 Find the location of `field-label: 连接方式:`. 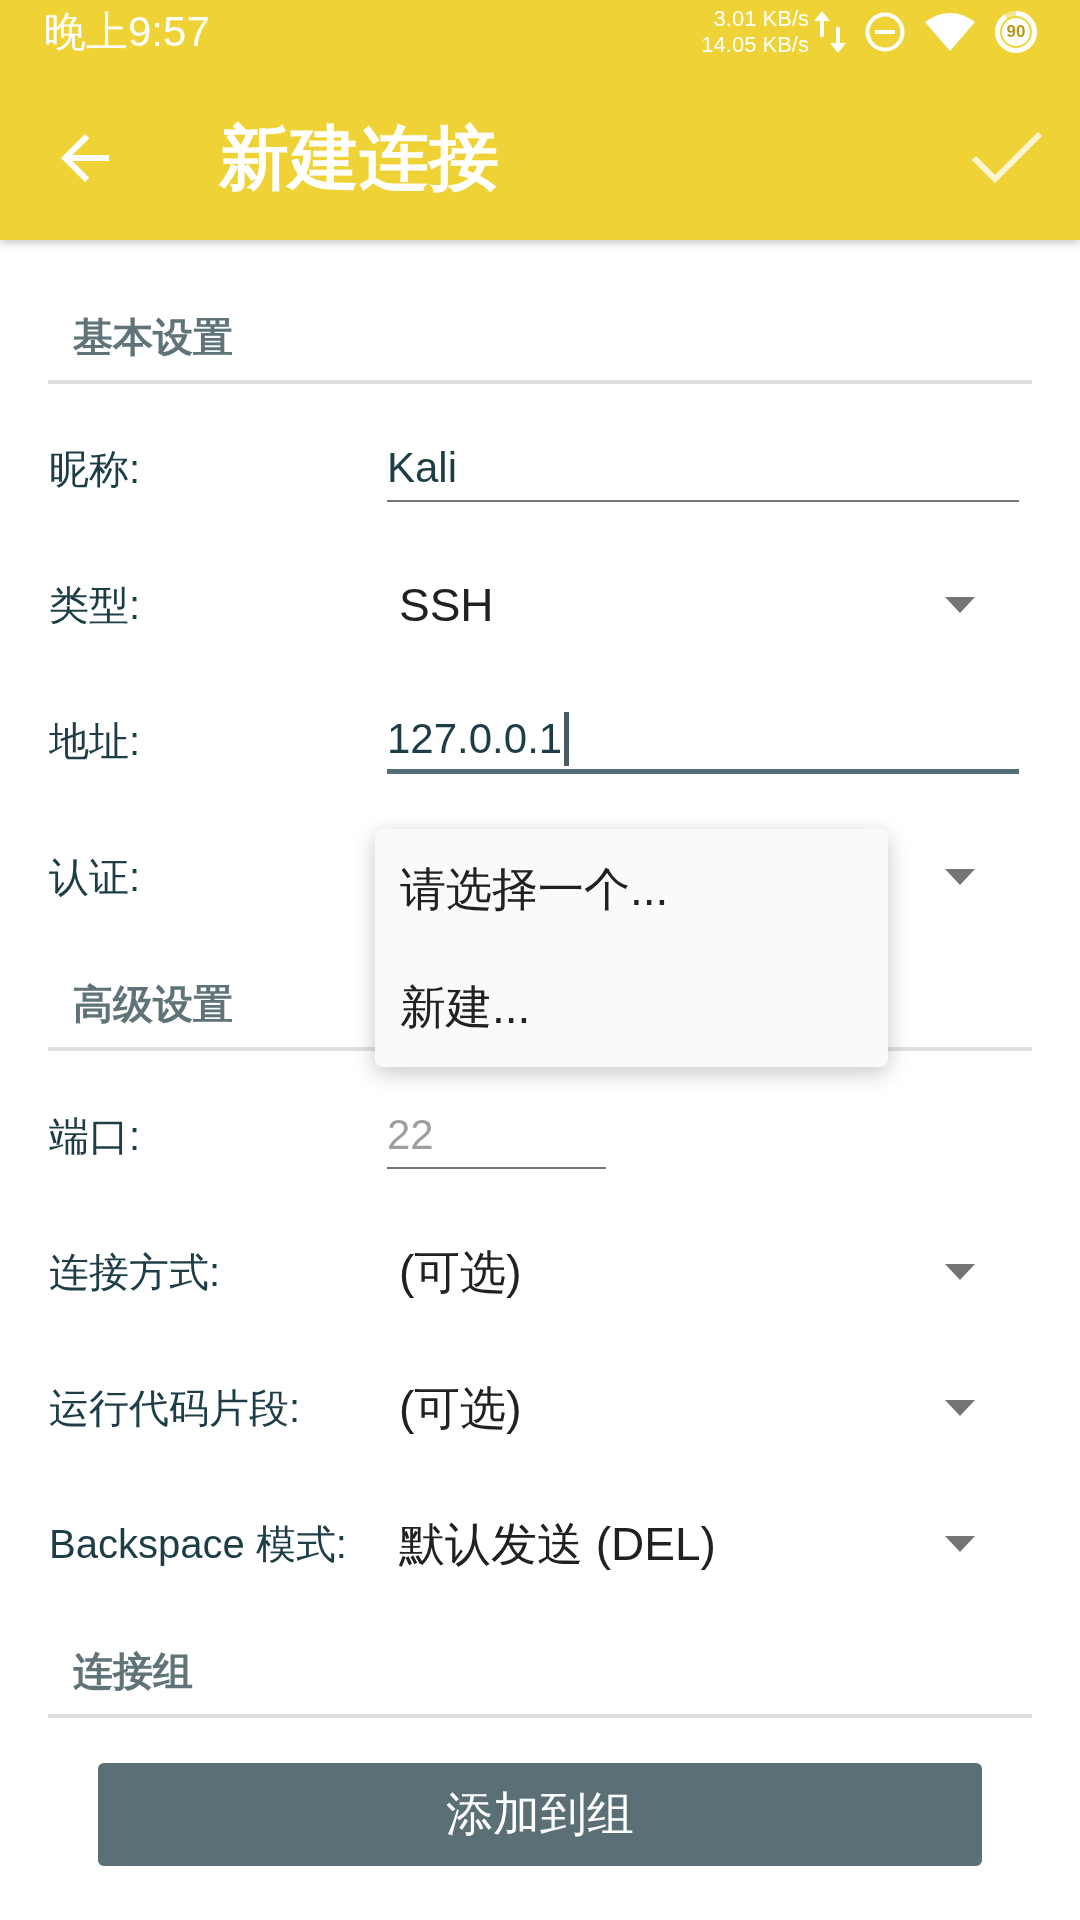

field-label: 连接方式: is located at coordinates (135, 1272).